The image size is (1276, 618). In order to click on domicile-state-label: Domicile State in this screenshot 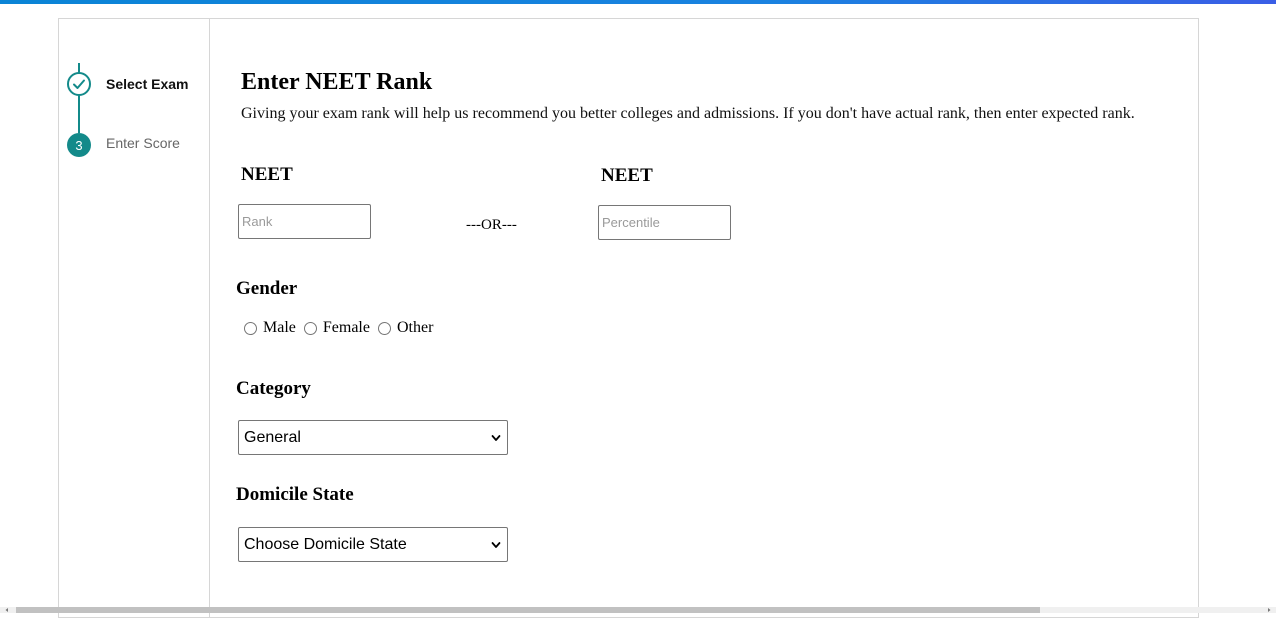, I will do `click(295, 494)`.